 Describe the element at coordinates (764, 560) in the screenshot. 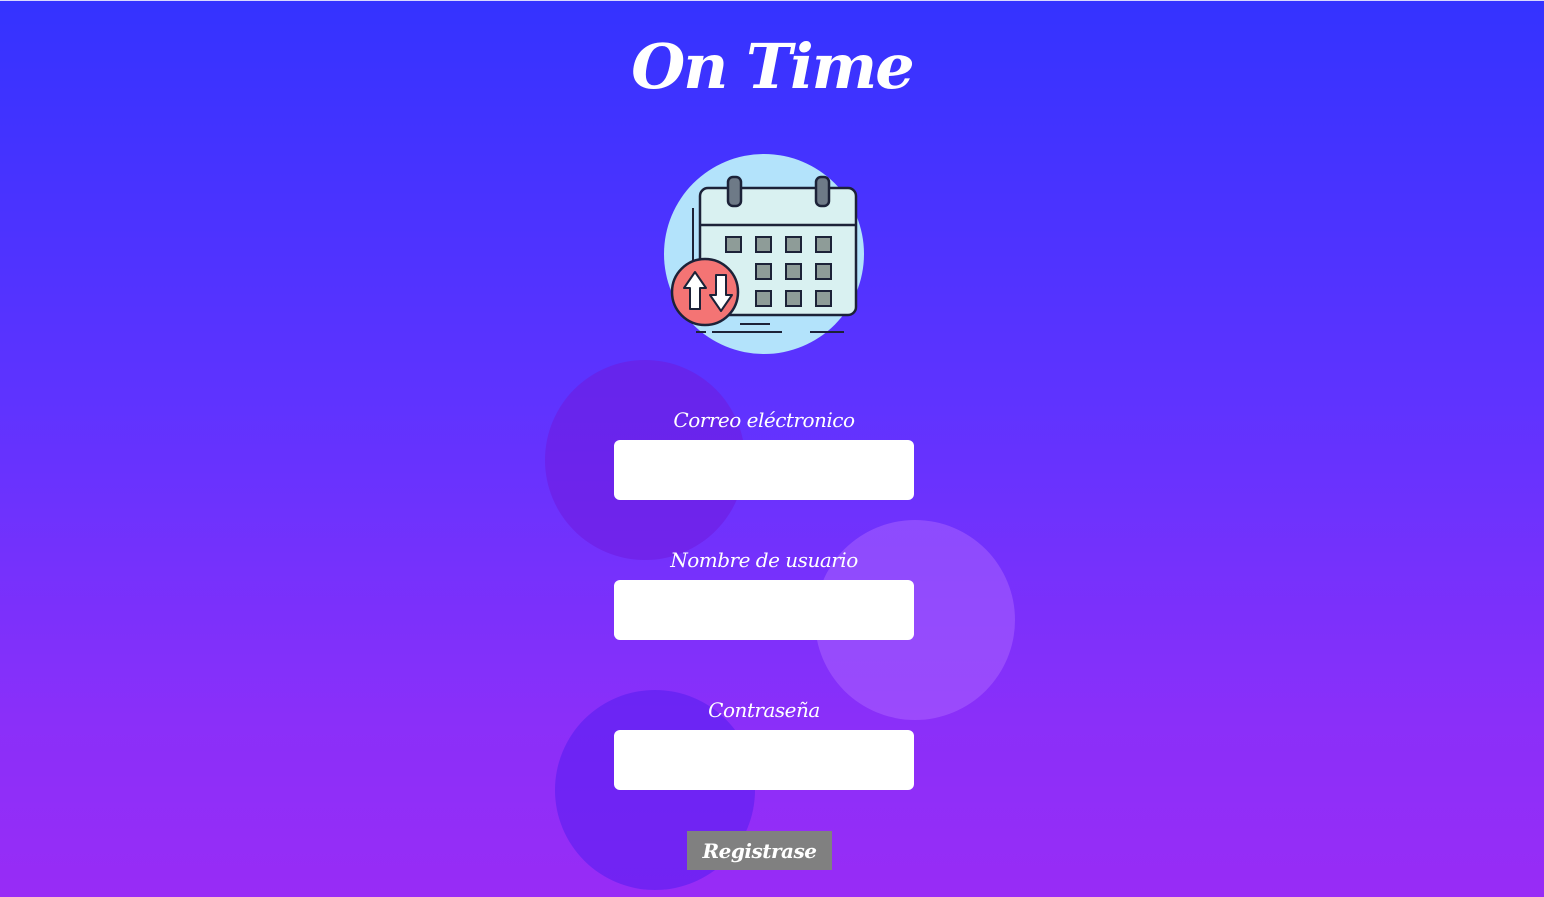

I see `username-label: Nombre de usuario` at that location.